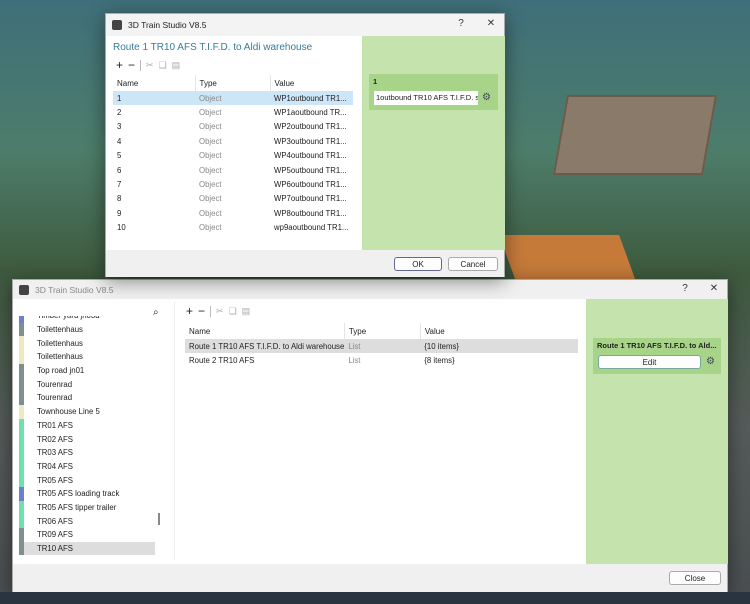  What do you see at coordinates (117, 25) in the screenshot?
I see `app-icon` at bounding box center [117, 25].